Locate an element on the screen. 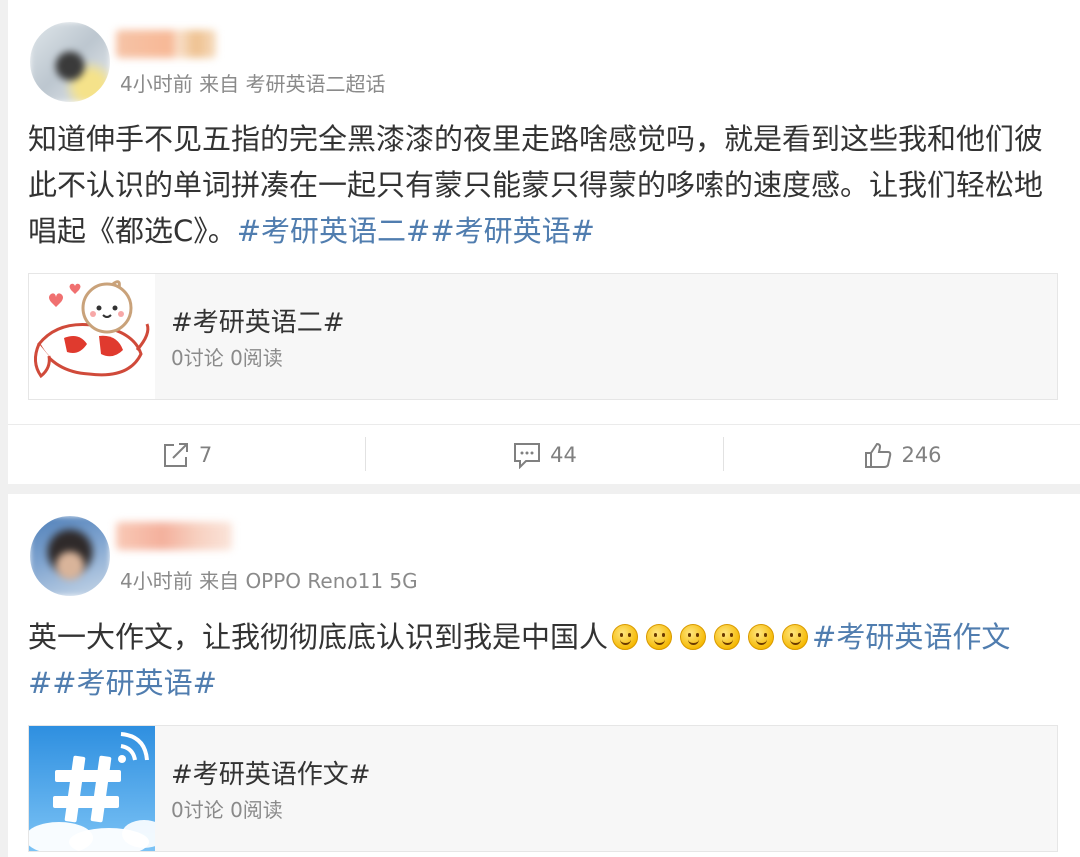  thumbs-up-icon is located at coordinates (878, 455).